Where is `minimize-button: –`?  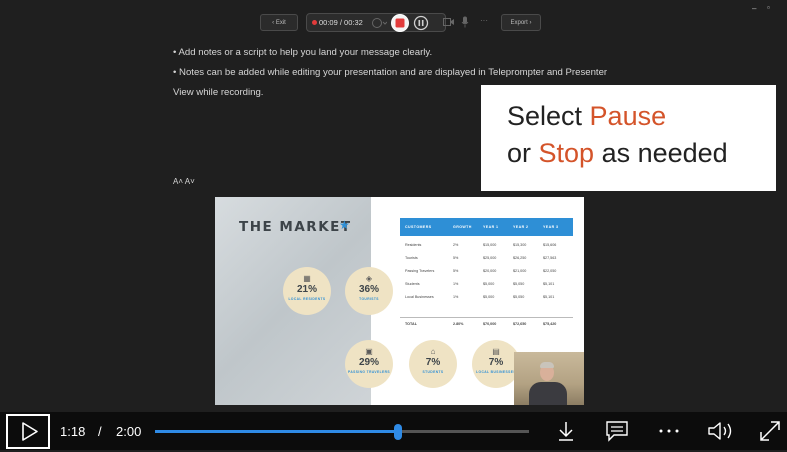 minimize-button: – is located at coordinates (754, 8).